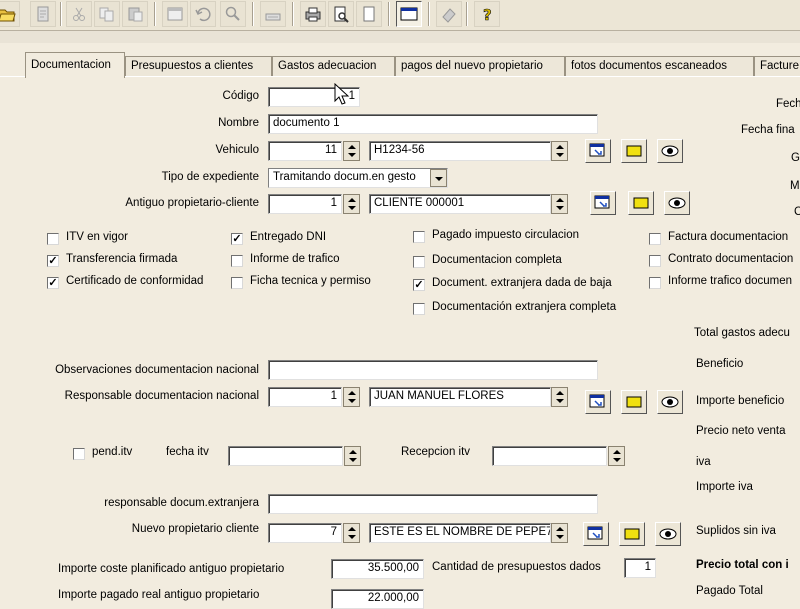 The image size is (800, 609). I want to click on nuevo-lookup-button, so click(596, 534).